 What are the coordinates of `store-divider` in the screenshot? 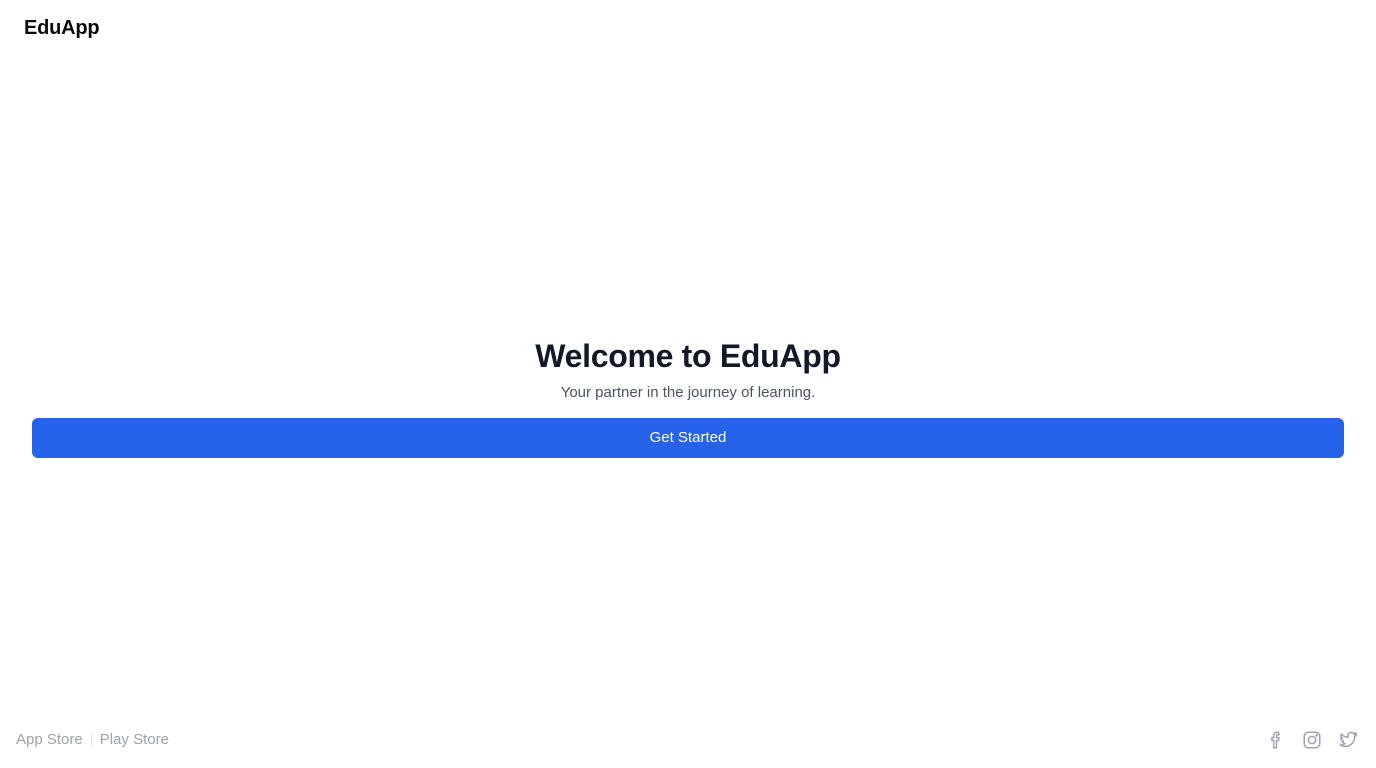 It's located at (91, 740).